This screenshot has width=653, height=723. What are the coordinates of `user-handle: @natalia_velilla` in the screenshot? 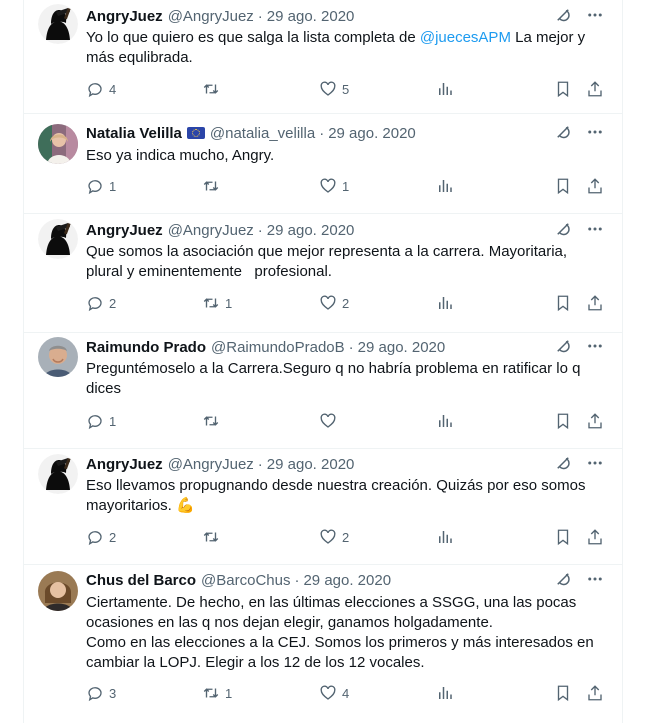 It's located at (262, 133).